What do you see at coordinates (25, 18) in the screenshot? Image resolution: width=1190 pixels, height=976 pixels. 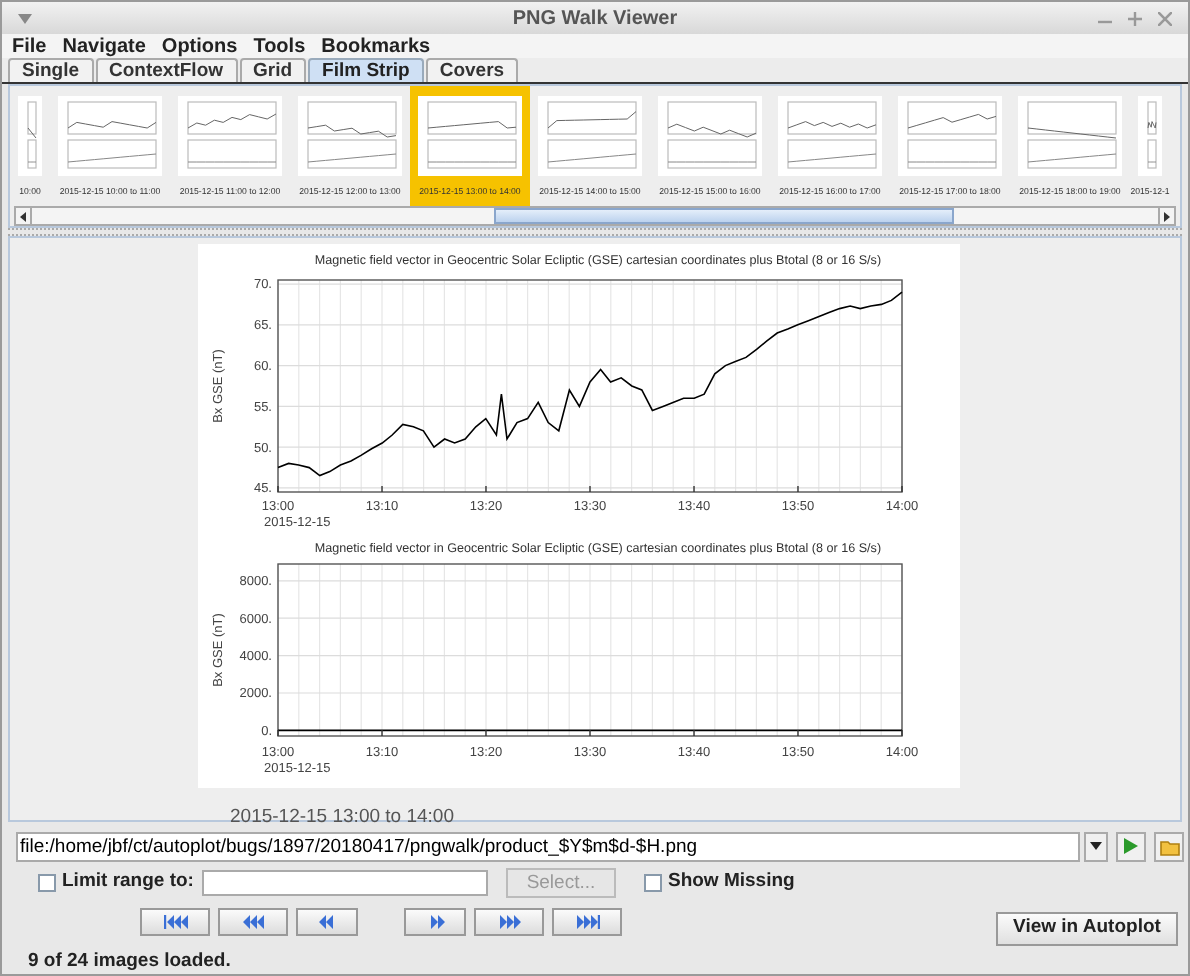 I see `window-menu-icon` at bounding box center [25, 18].